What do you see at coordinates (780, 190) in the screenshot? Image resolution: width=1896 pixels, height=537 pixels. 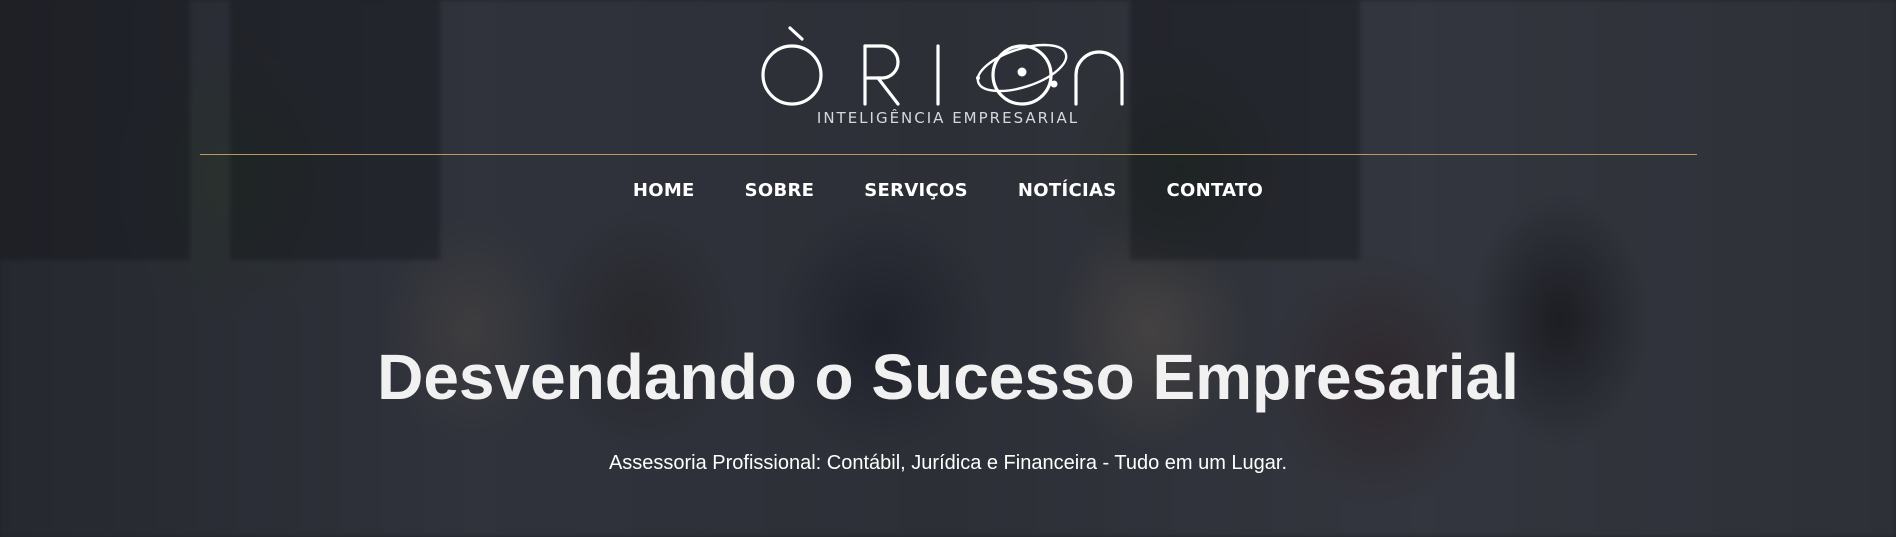 I see `nav-item-sobre: SOBRE` at bounding box center [780, 190].